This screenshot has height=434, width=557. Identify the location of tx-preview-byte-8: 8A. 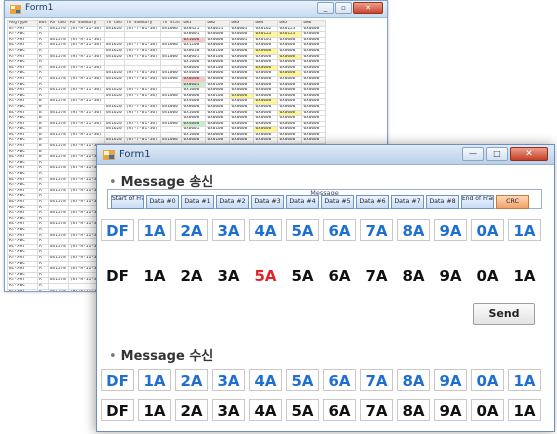
(413, 230).